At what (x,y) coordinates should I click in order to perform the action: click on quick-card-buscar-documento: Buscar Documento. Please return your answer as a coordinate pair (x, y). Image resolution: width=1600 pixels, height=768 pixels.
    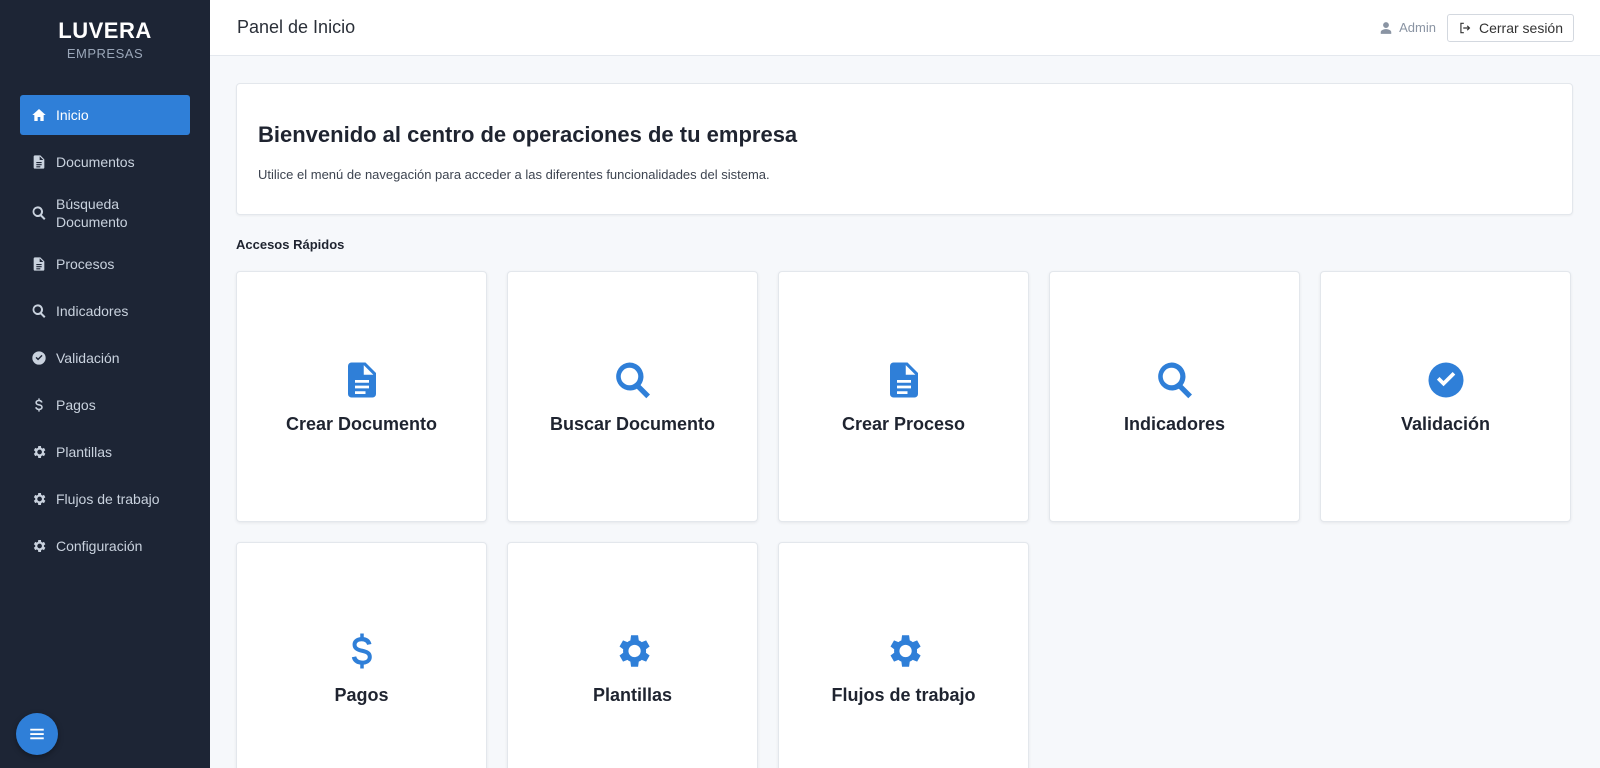
    Looking at the image, I should click on (632, 396).